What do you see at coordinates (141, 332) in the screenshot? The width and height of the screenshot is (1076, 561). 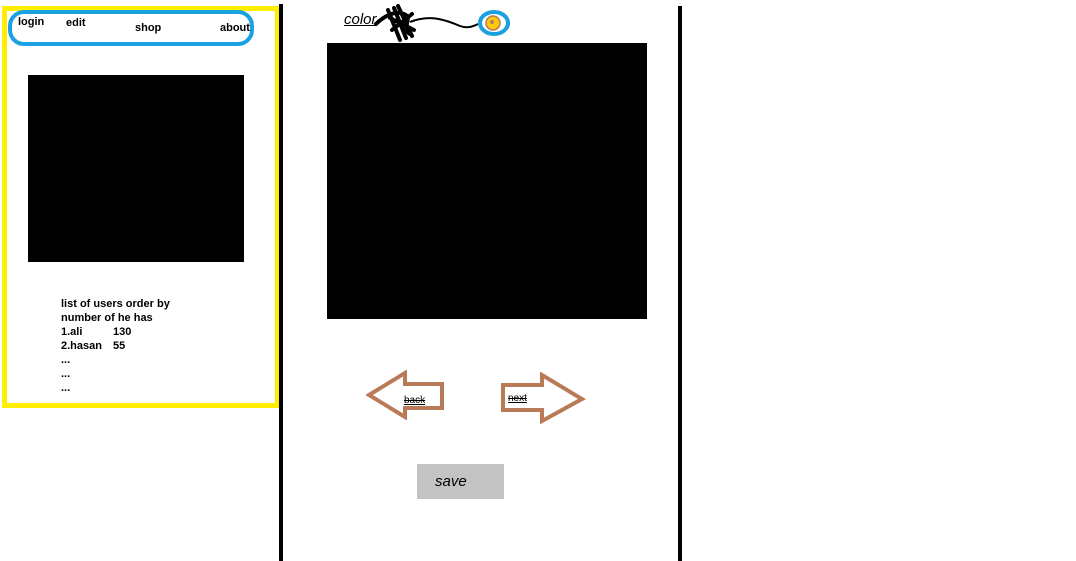 I see `list-item: 1.ali 130` at bounding box center [141, 332].